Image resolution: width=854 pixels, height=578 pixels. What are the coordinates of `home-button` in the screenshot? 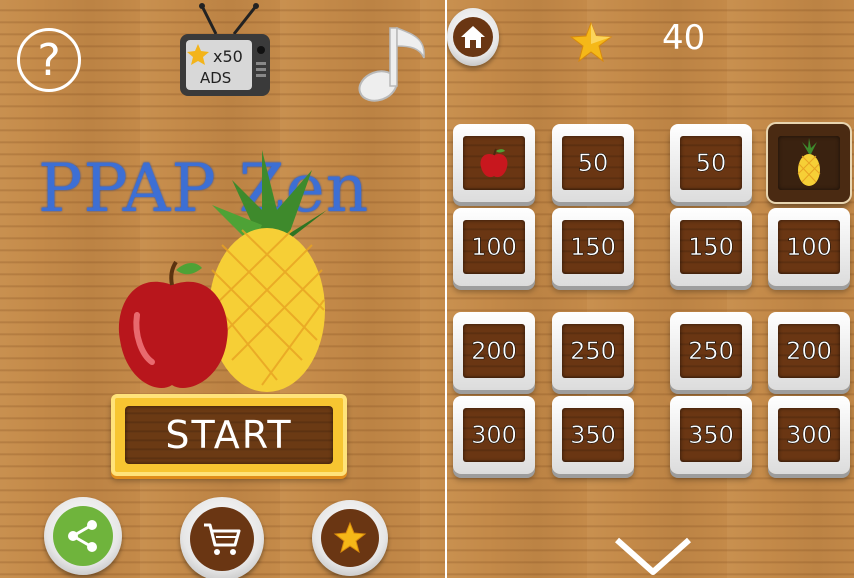 It's located at (473, 37).